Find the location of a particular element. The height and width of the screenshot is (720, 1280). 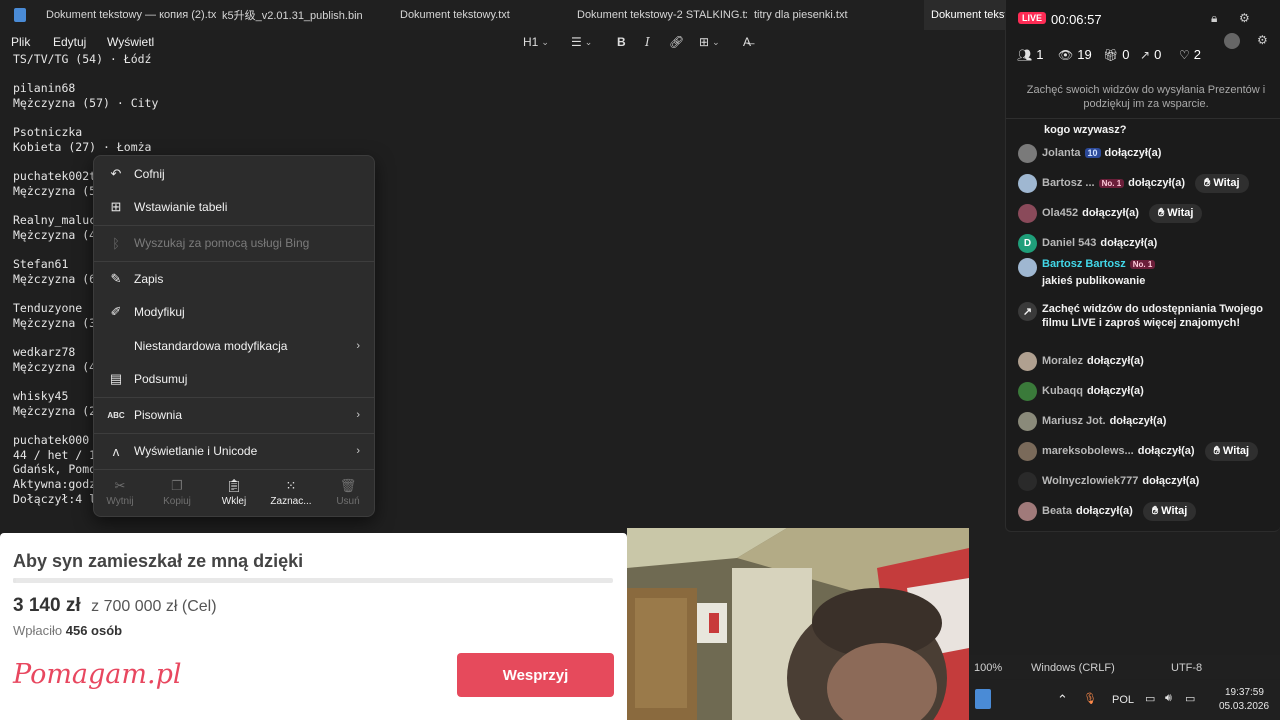

list-dropdown: ☰ ⌄ is located at coordinates (581, 42).